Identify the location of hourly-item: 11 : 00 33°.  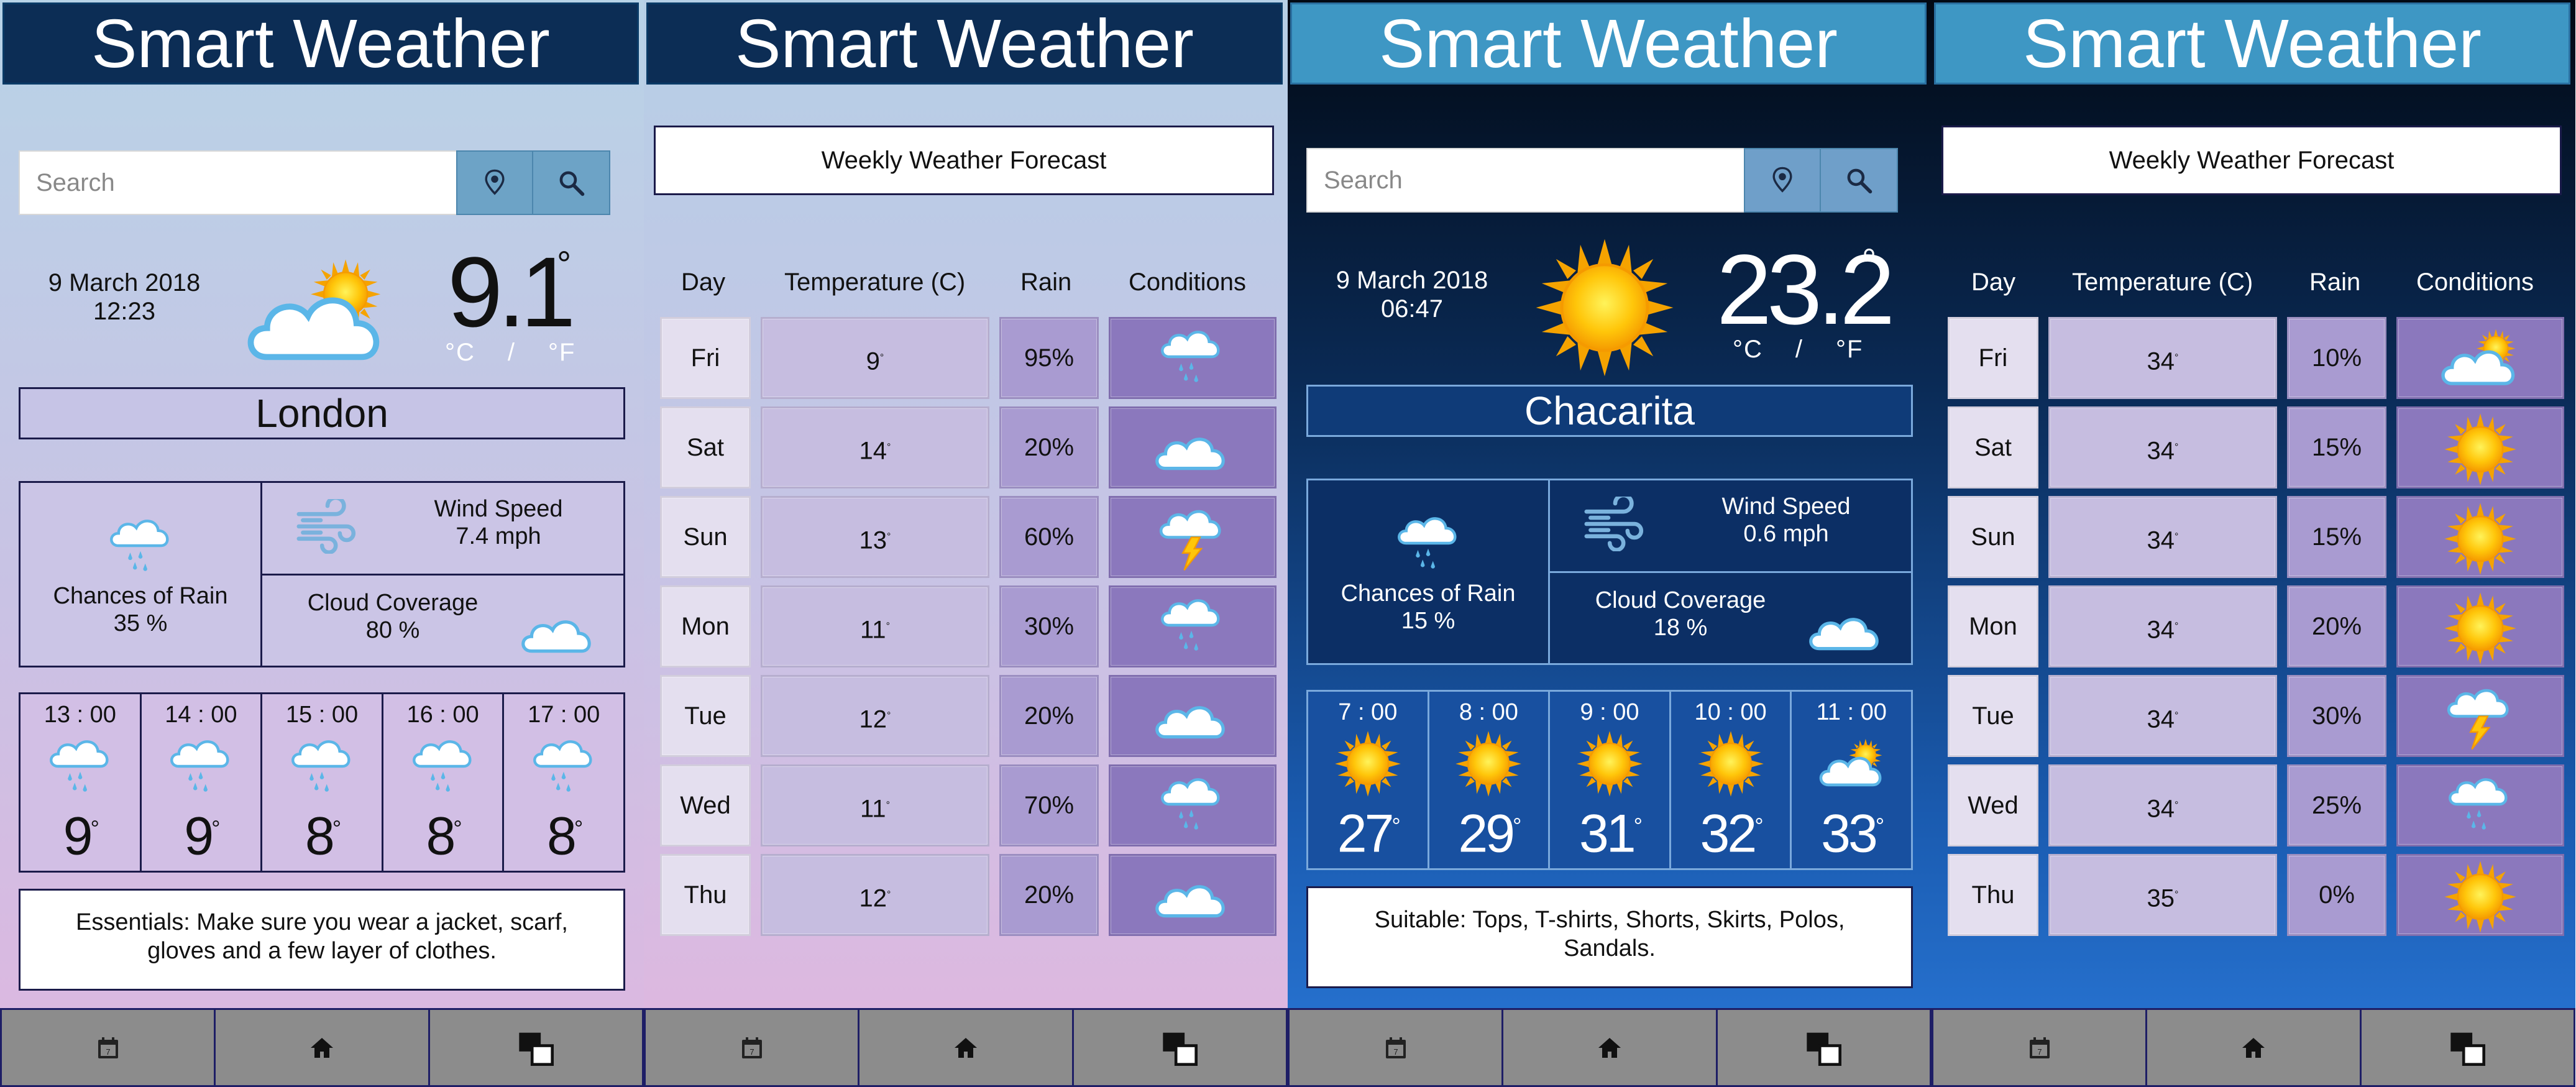
(1851, 780).